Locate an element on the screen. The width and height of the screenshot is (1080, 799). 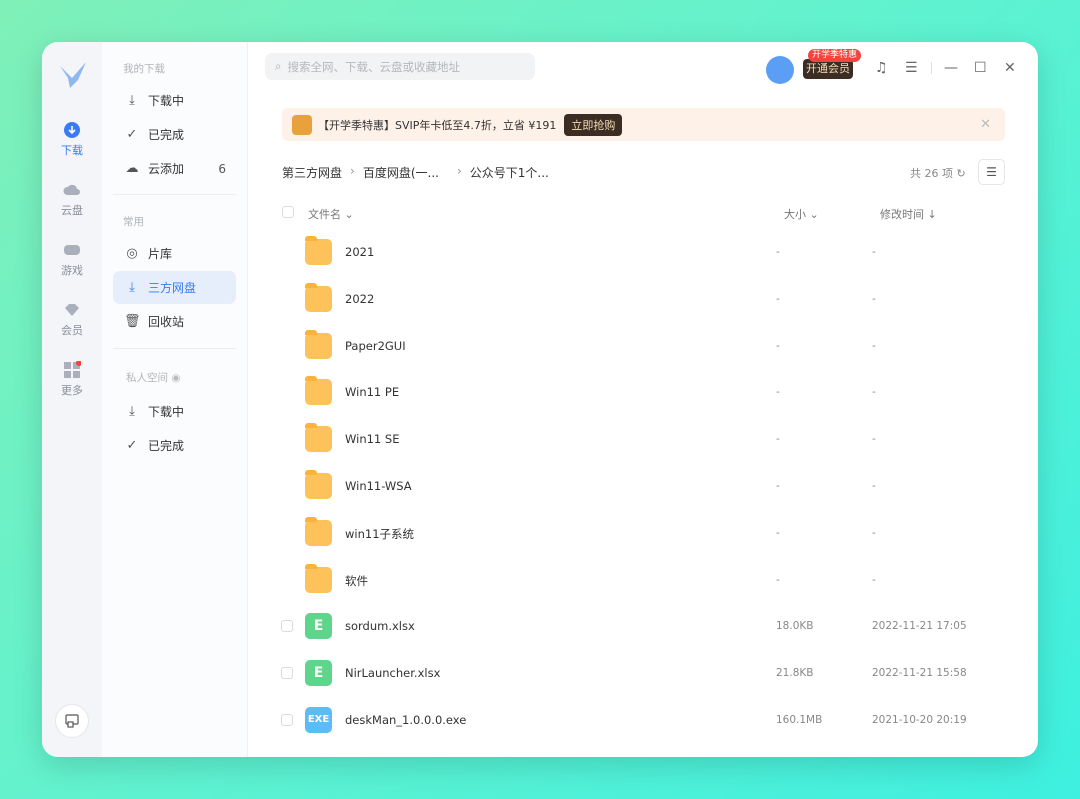
file-name: sordum.xlsx is located at coordinates (380, 626).